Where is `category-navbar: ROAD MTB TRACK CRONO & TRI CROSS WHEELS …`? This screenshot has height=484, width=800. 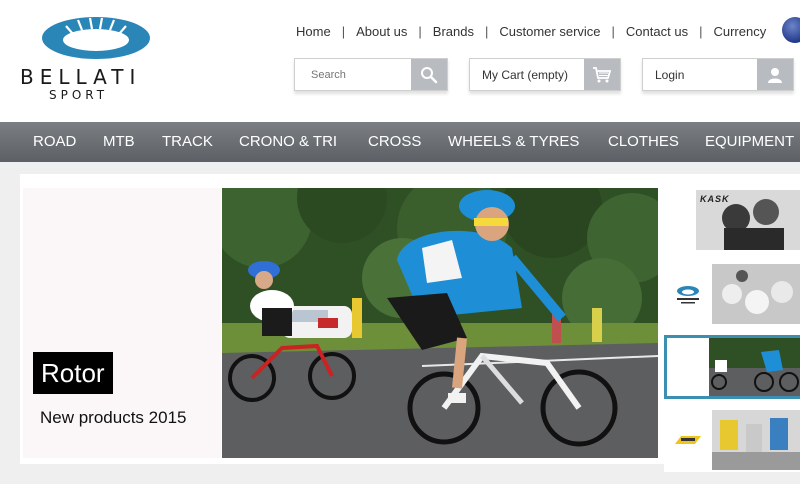 category-navbar: ROAD MTB TRACK CRONO & TRI CROSS WHEELS … is located at coordinates (400, 142).